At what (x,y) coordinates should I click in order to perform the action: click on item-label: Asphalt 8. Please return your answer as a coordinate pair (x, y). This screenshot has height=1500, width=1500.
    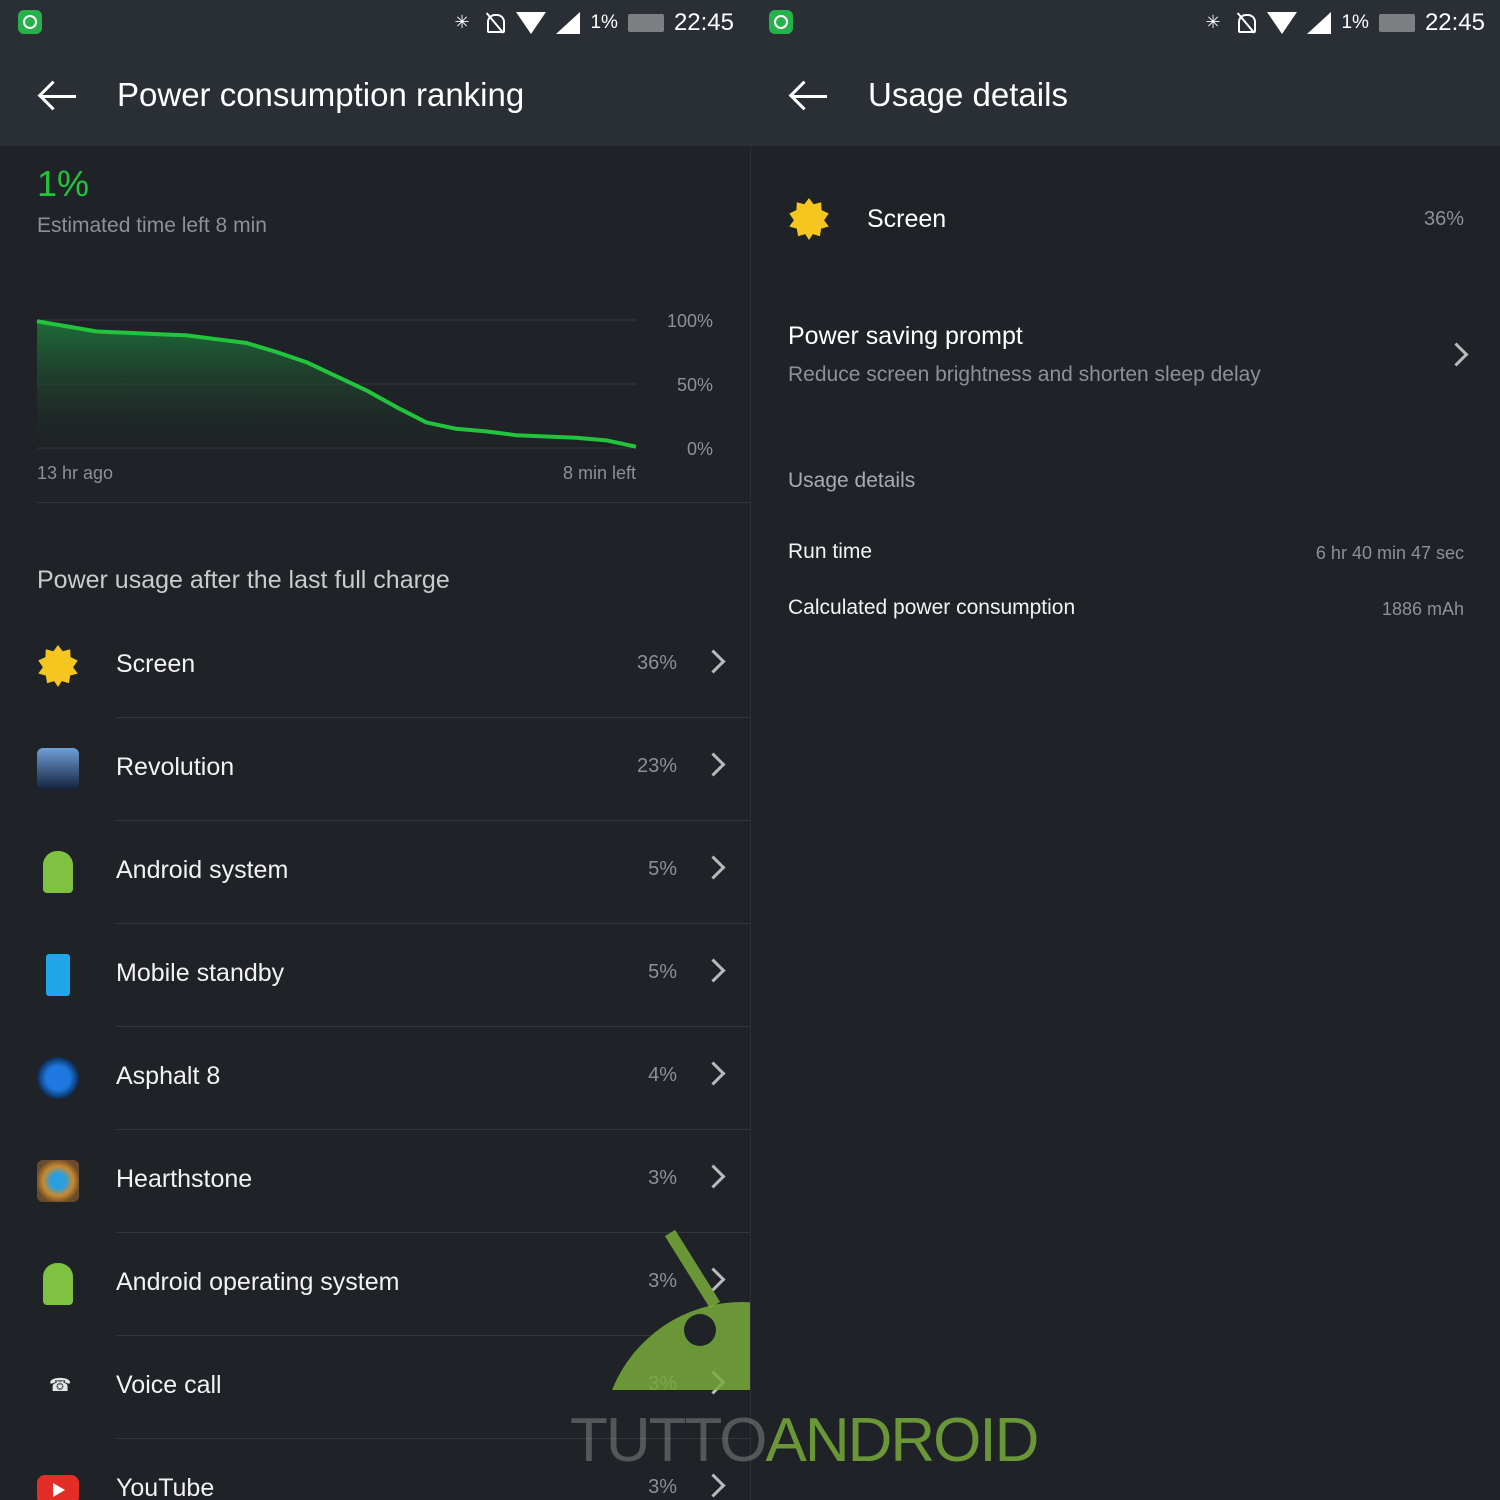
    Looking at the image, I should click on (168, 1076).